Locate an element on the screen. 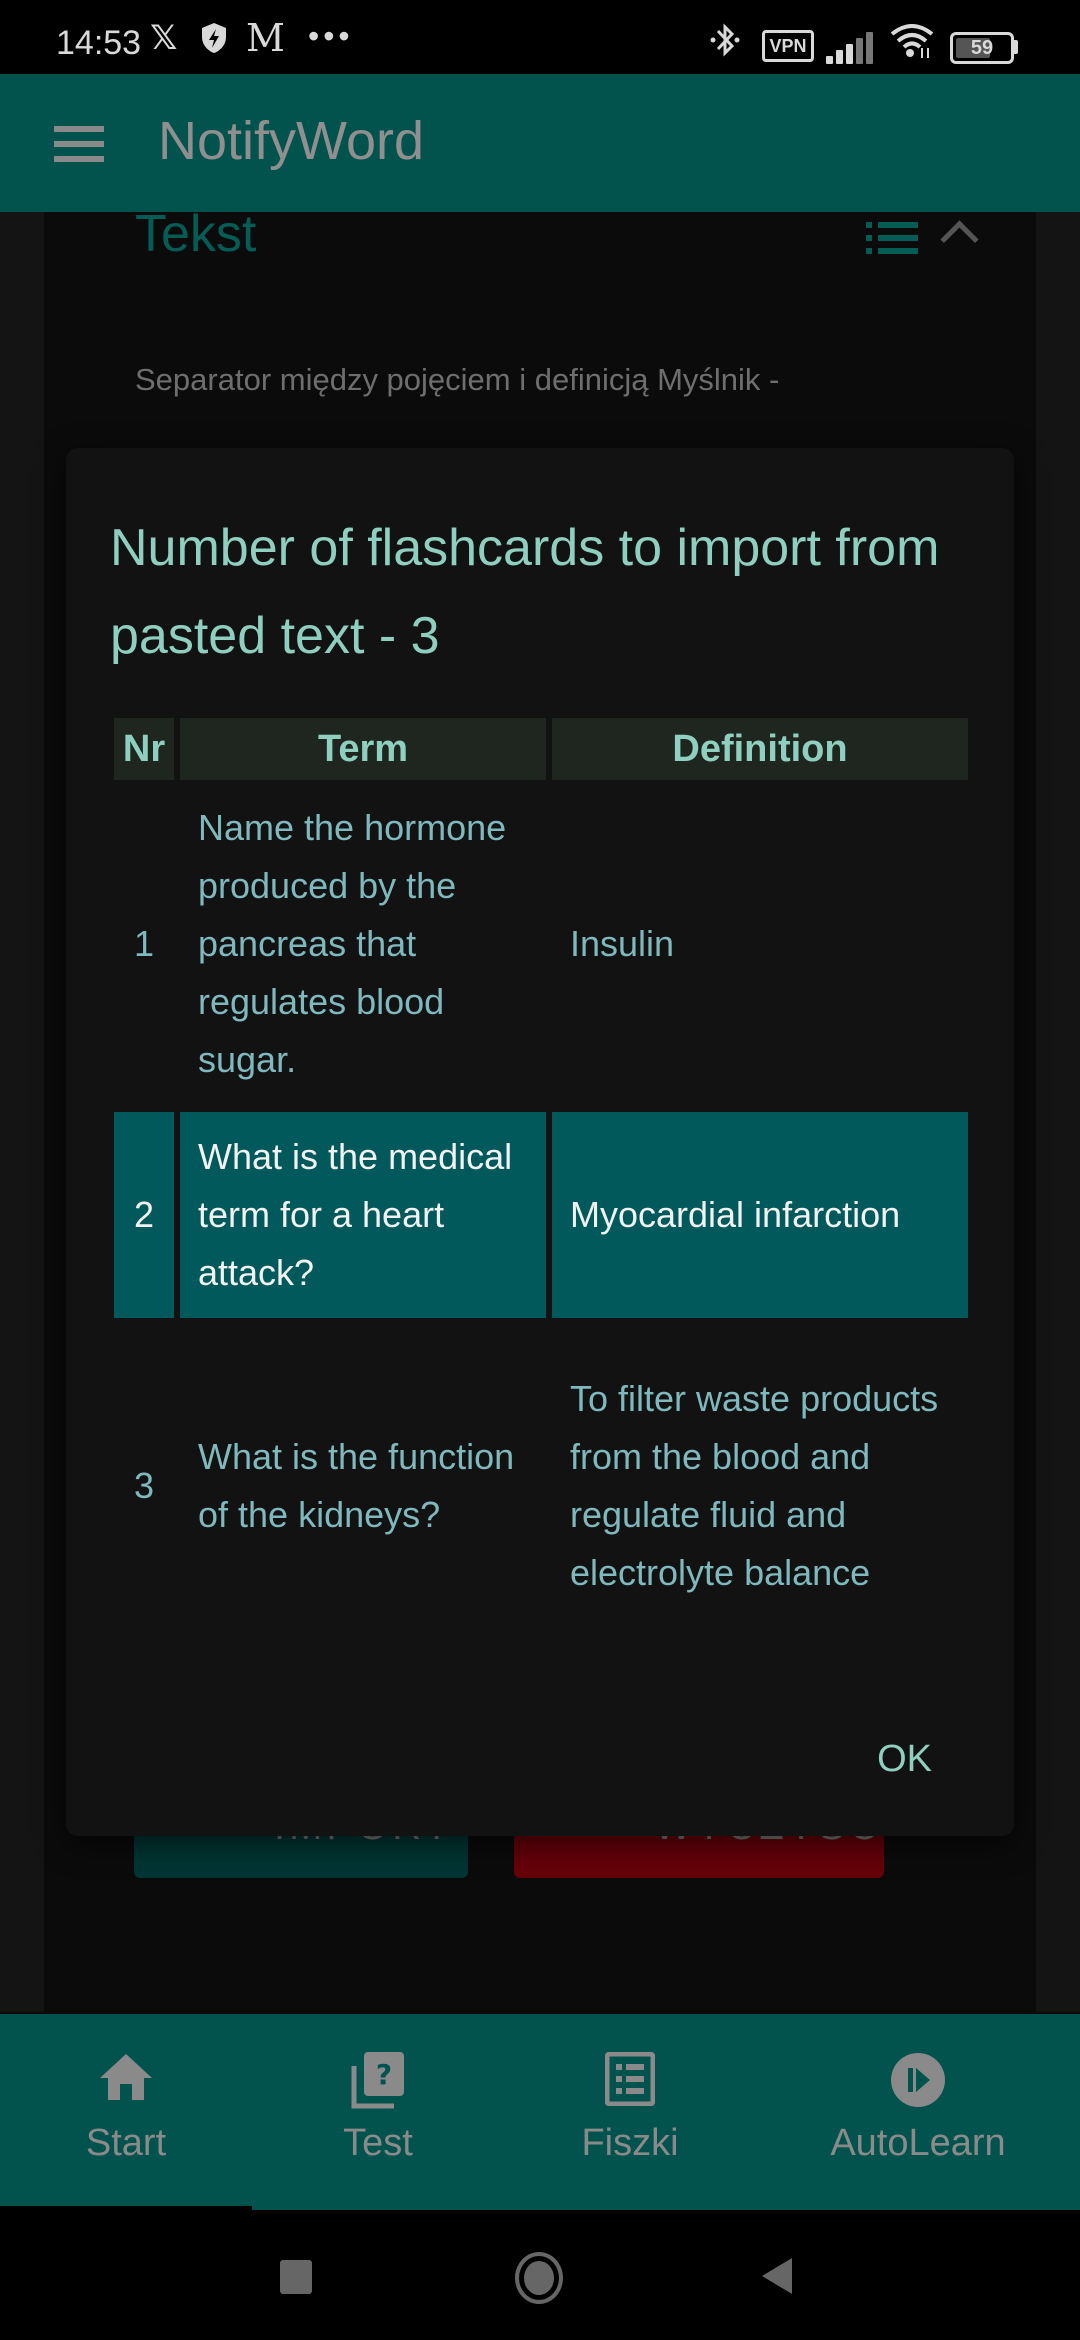 This screenshot has width=1080, height=2340. more-dots-icon: ••• is located at coordinates (331, 36).